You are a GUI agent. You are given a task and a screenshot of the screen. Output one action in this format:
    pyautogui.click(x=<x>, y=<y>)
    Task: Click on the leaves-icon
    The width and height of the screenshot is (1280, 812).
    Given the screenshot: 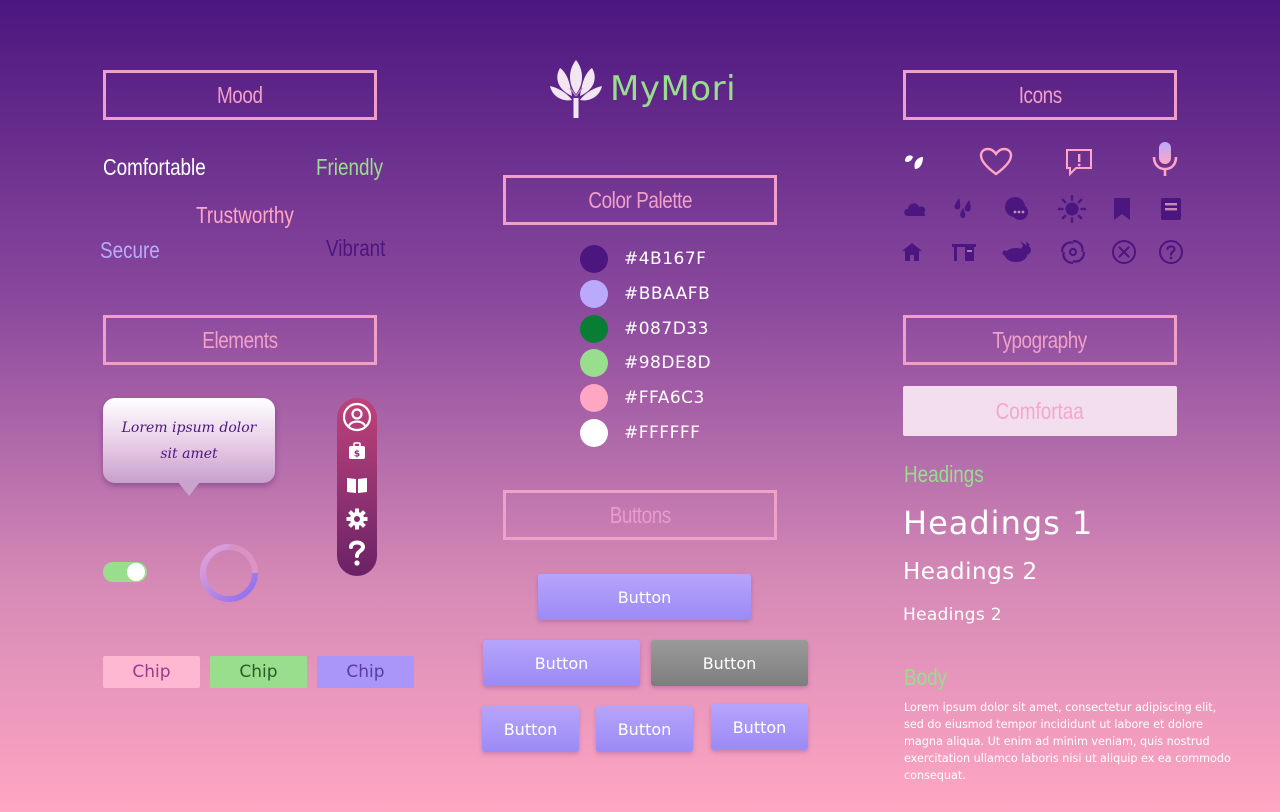 What is the action you would take?
    pyautogui.click(x=914, y=162)
    